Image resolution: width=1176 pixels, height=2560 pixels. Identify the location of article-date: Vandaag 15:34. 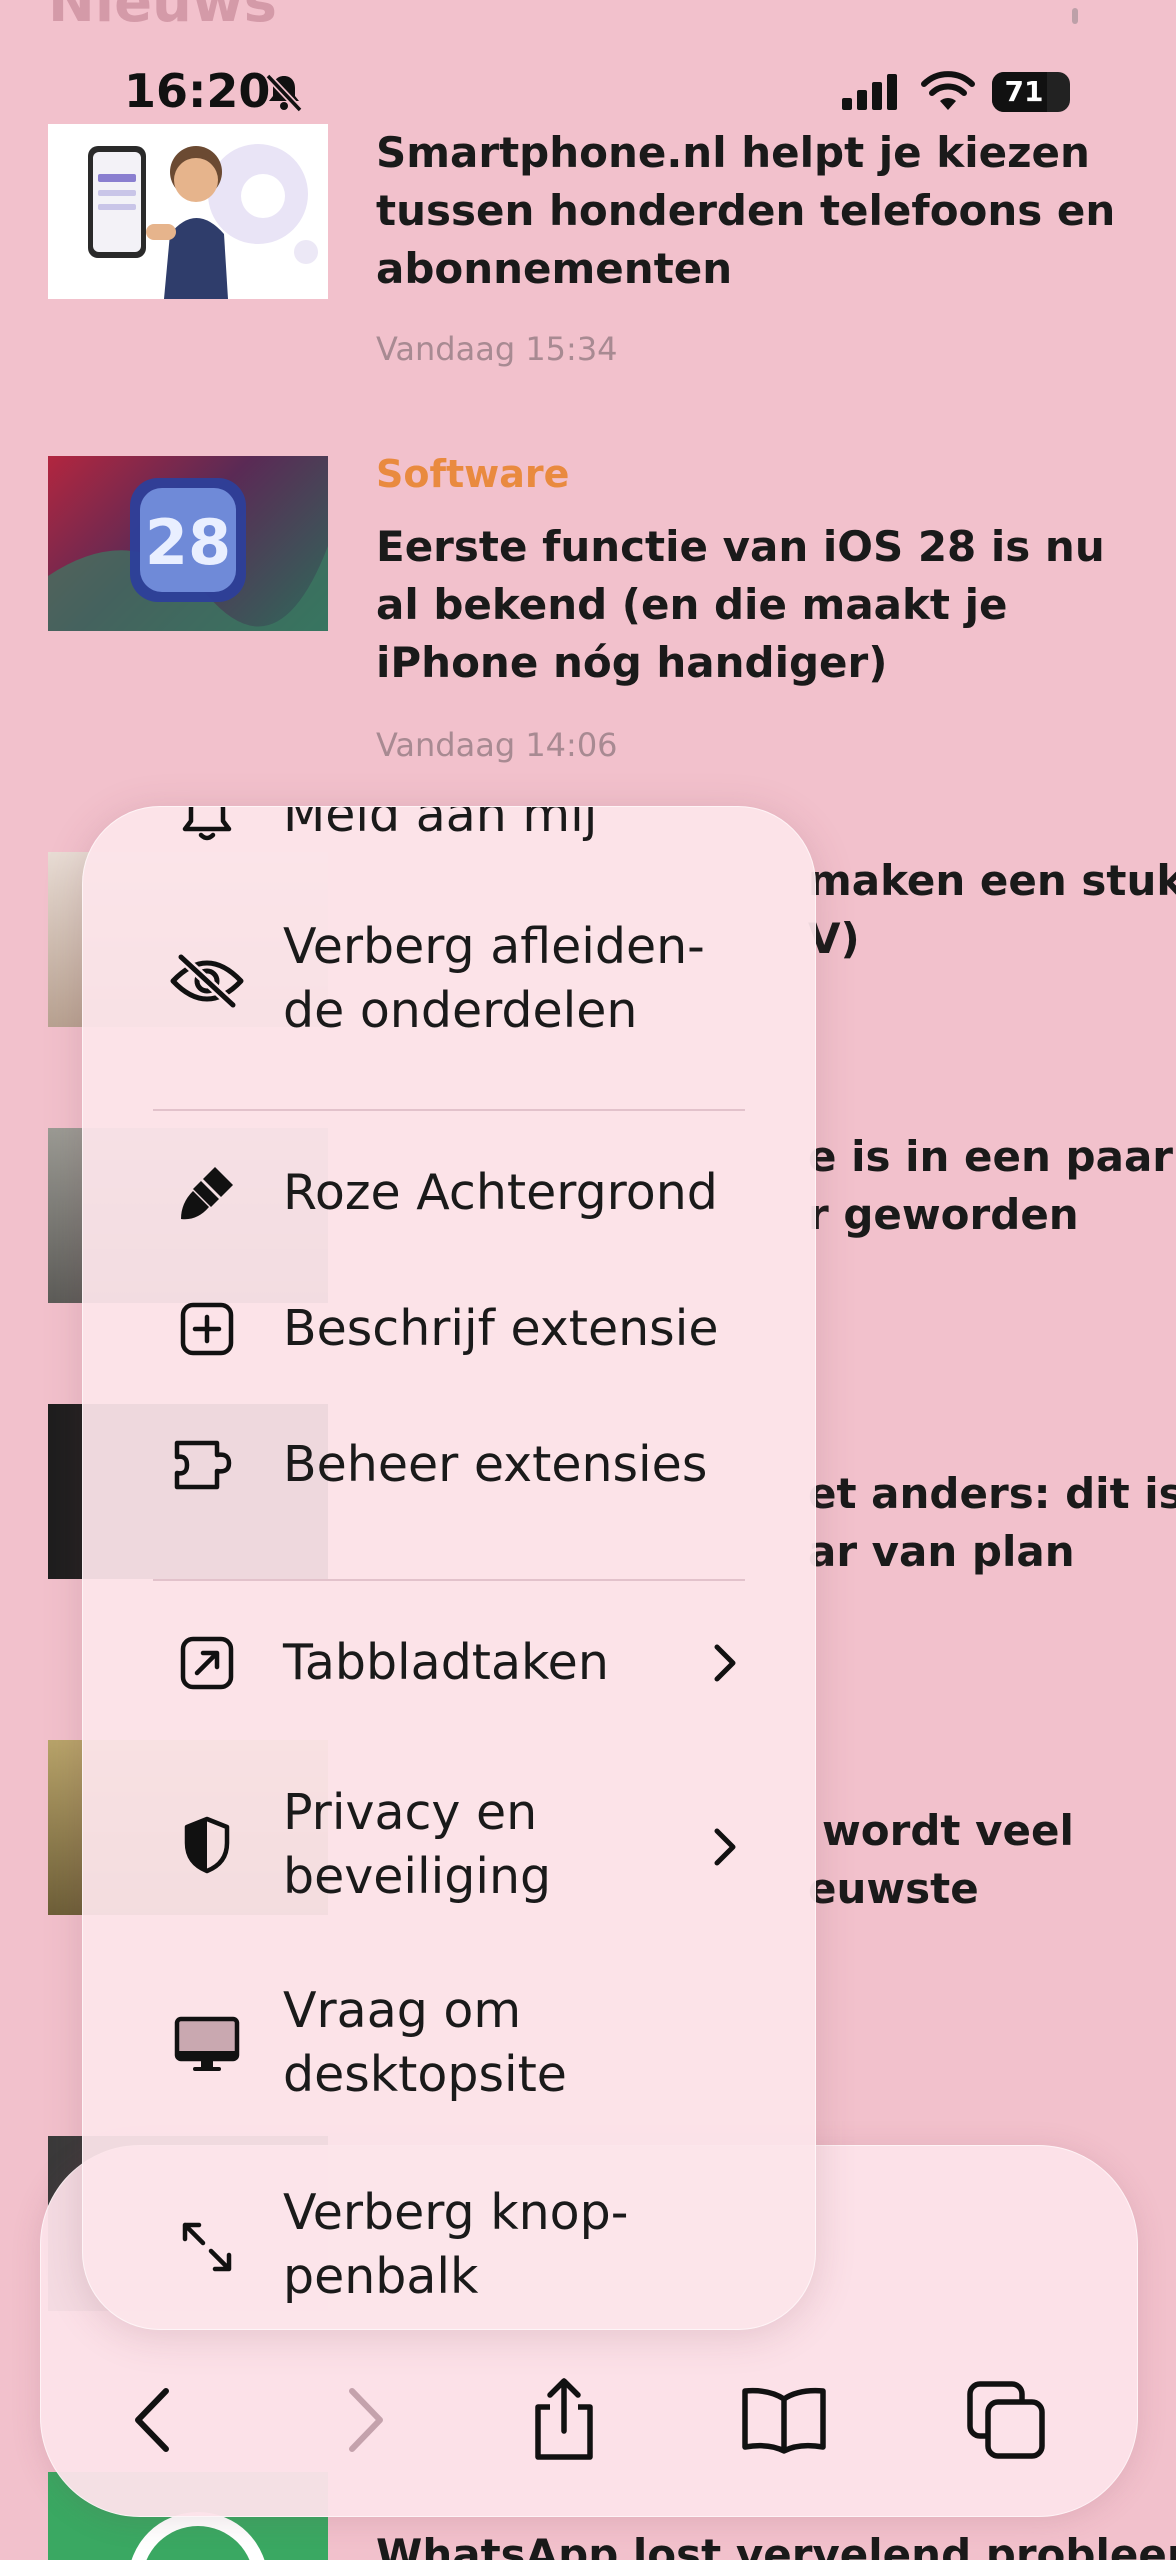
(497, 349).